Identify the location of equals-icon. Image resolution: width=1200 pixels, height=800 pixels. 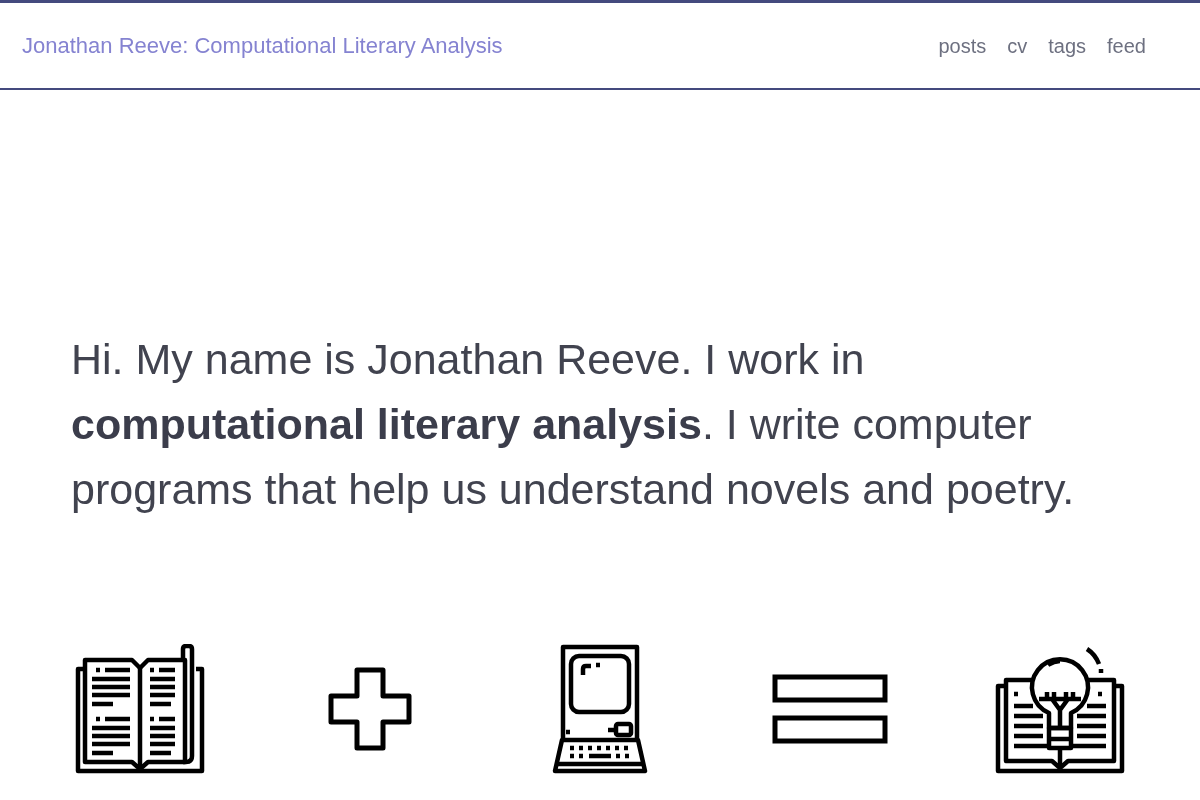
(830, 709).